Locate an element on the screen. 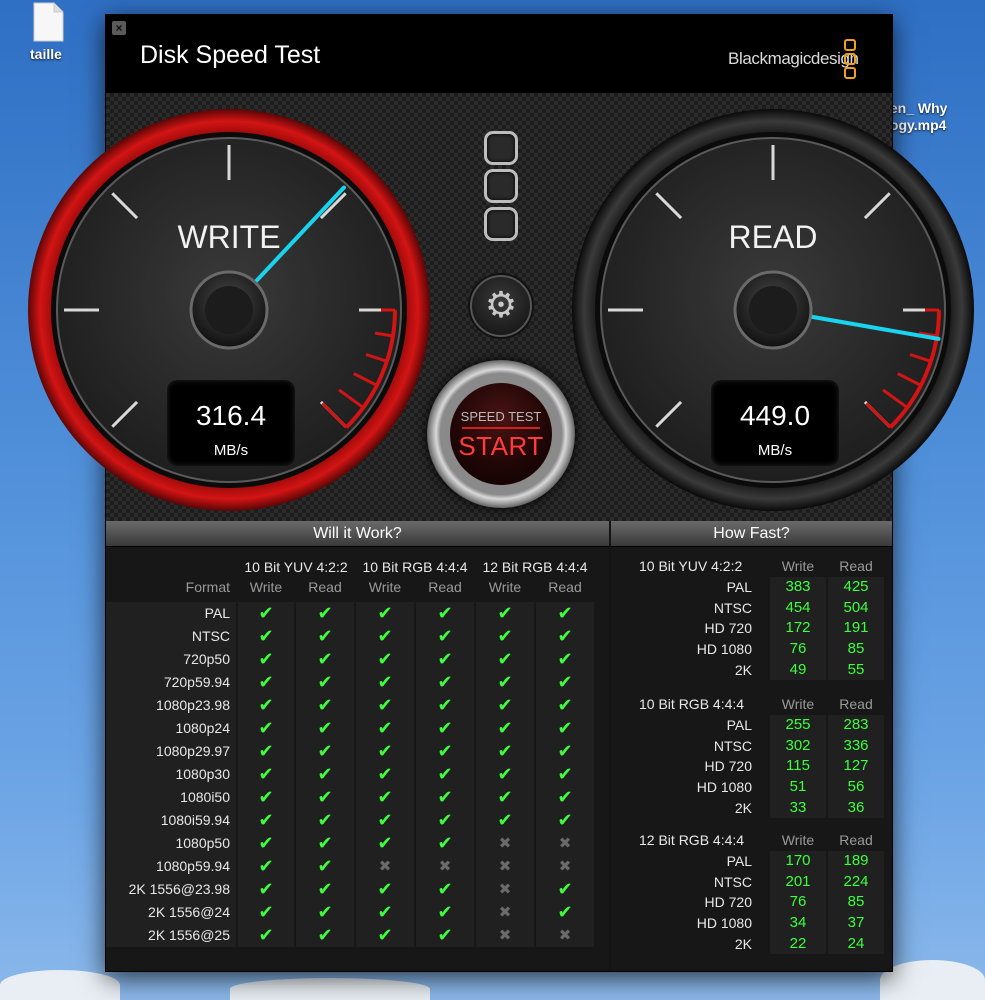  read-fps-value: 336 is located at coordinates (856, 746).